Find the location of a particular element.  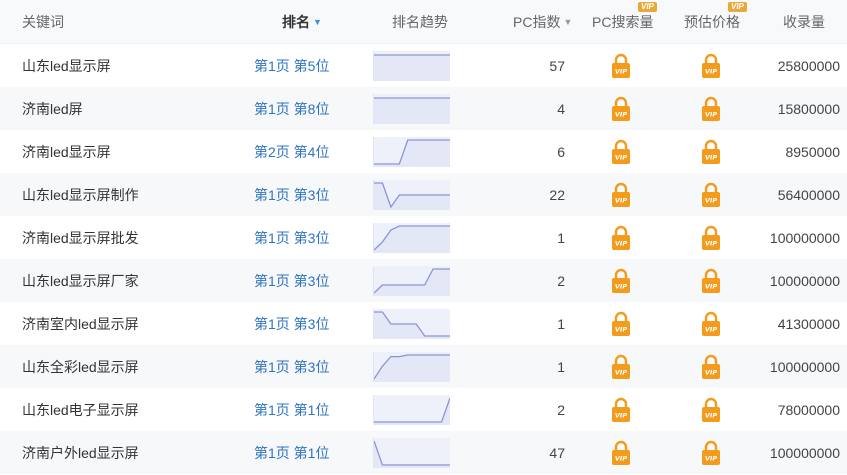

header-pc-search: PC搜索量 VIP is located at coordinates (627, 21).